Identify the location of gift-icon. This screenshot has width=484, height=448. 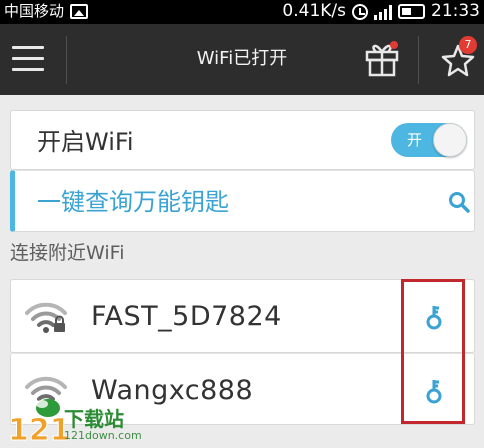
(382, 59).